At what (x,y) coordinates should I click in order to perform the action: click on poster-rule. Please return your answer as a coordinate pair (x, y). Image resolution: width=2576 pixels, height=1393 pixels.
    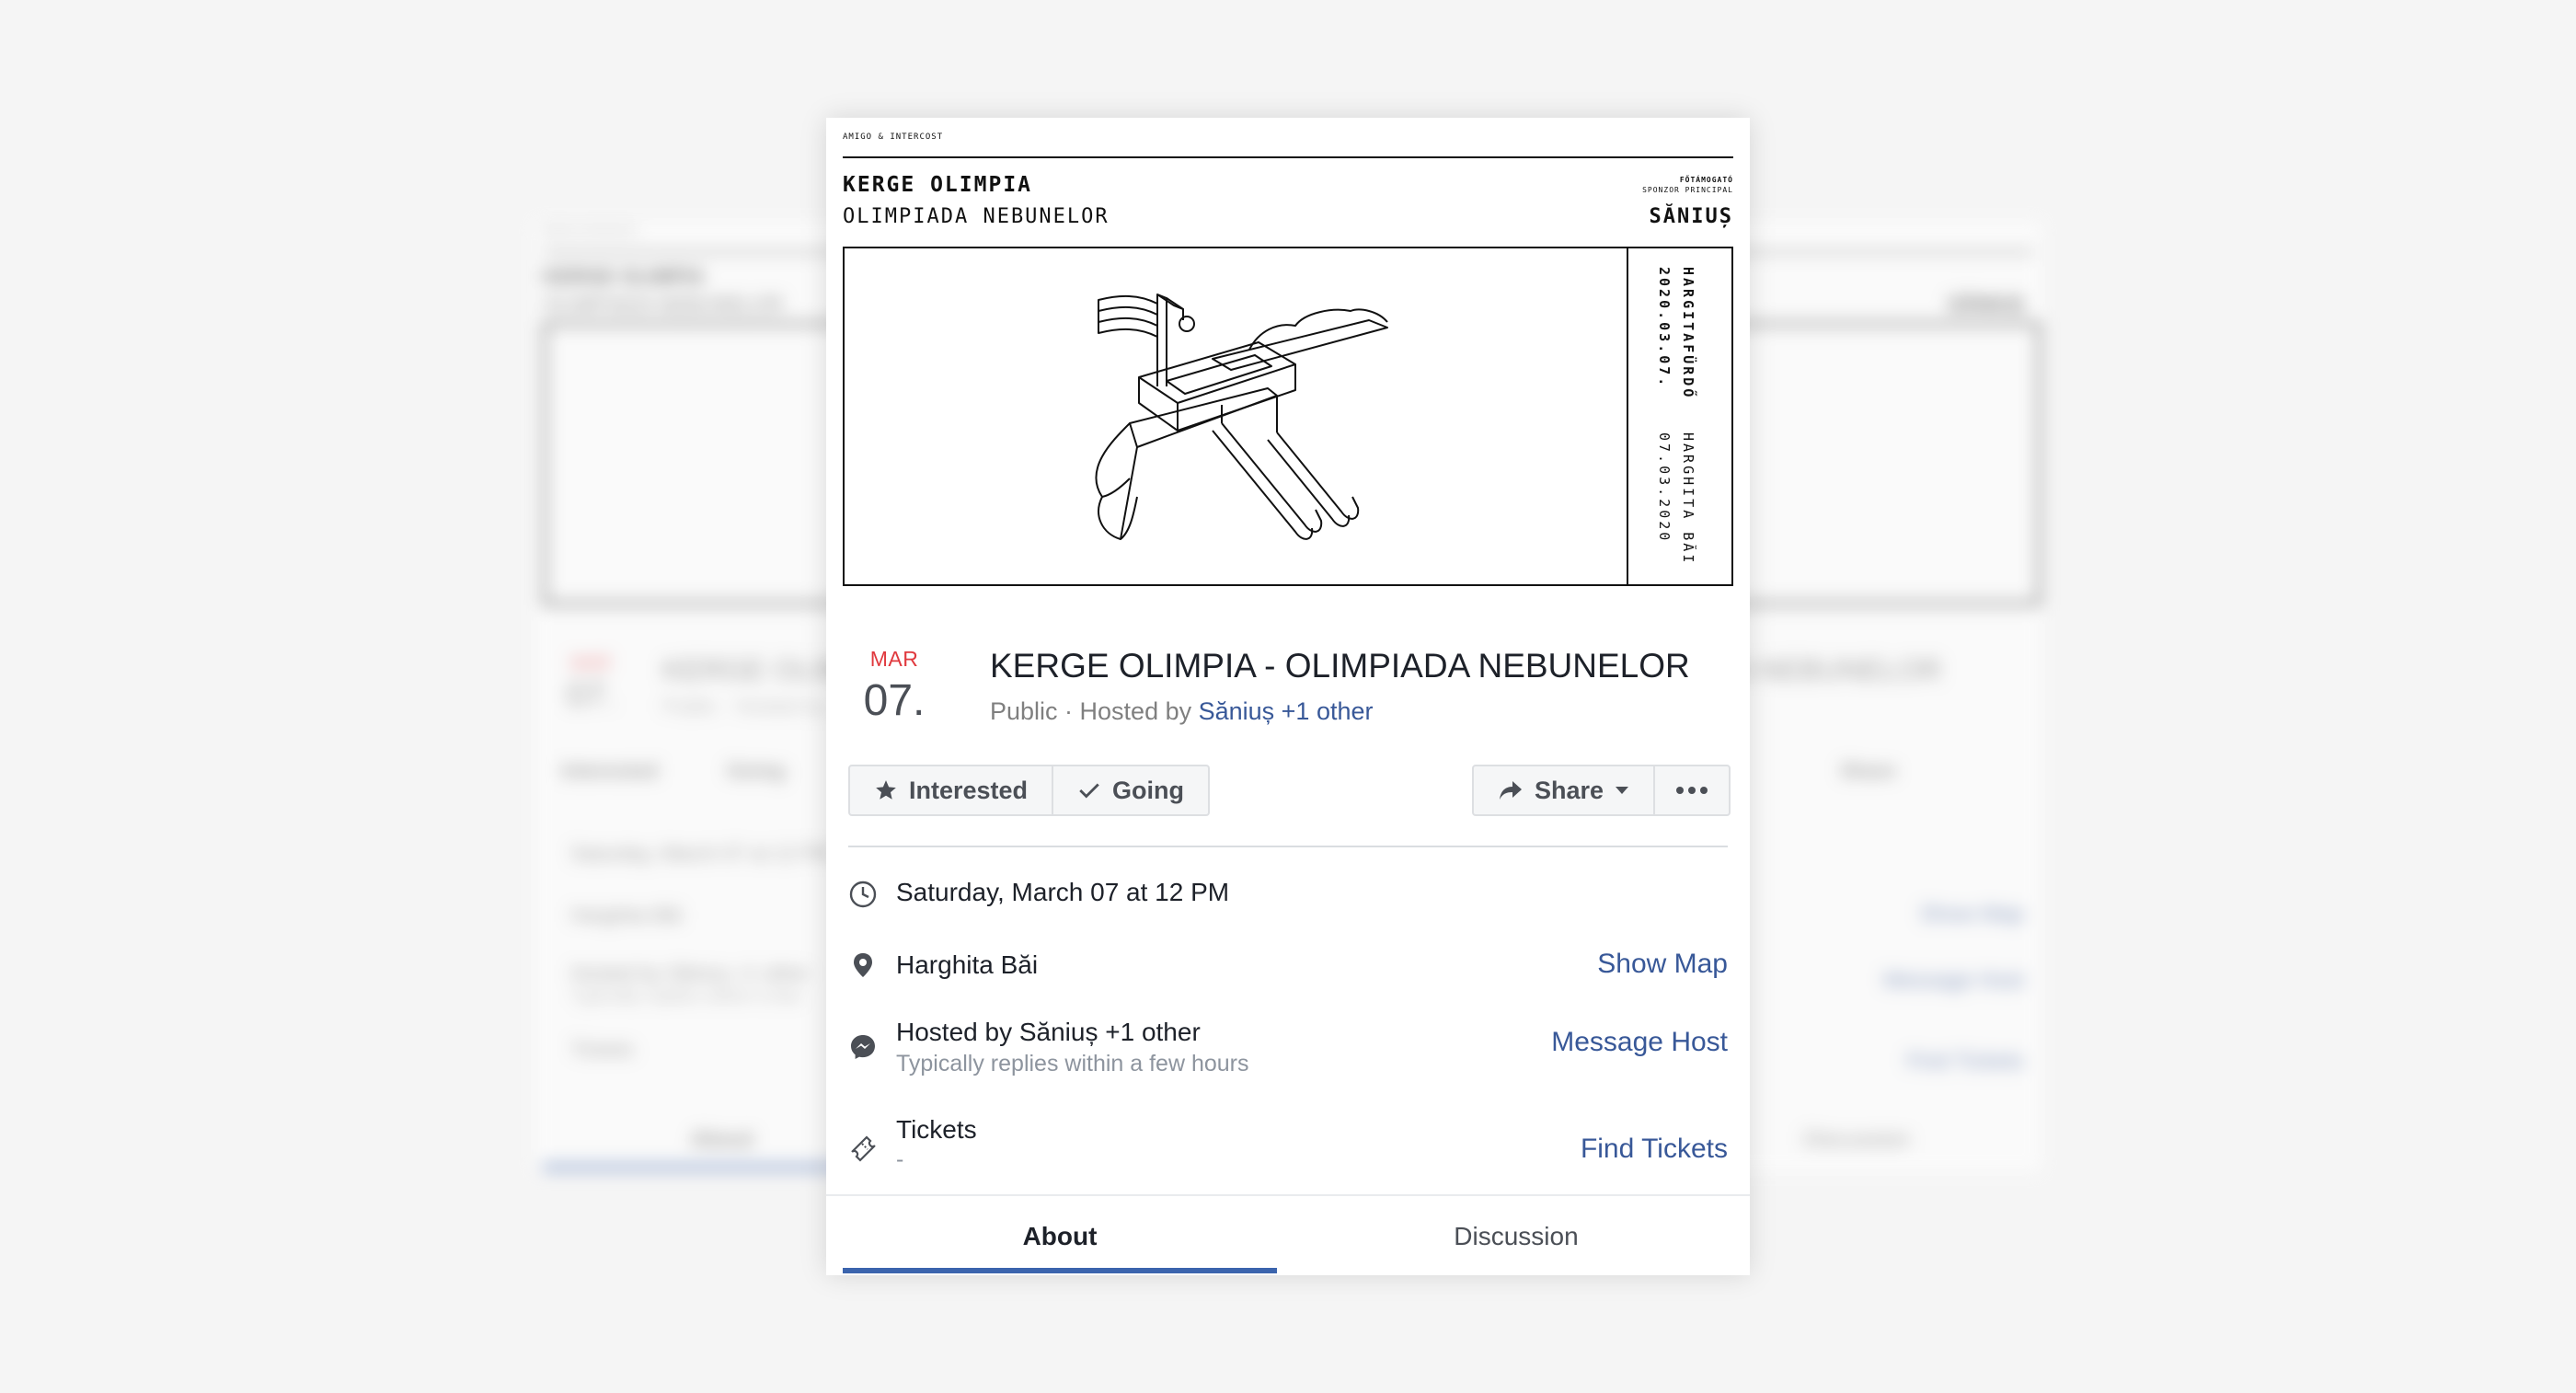
    Looking at the image, I should click on (1288, 157).